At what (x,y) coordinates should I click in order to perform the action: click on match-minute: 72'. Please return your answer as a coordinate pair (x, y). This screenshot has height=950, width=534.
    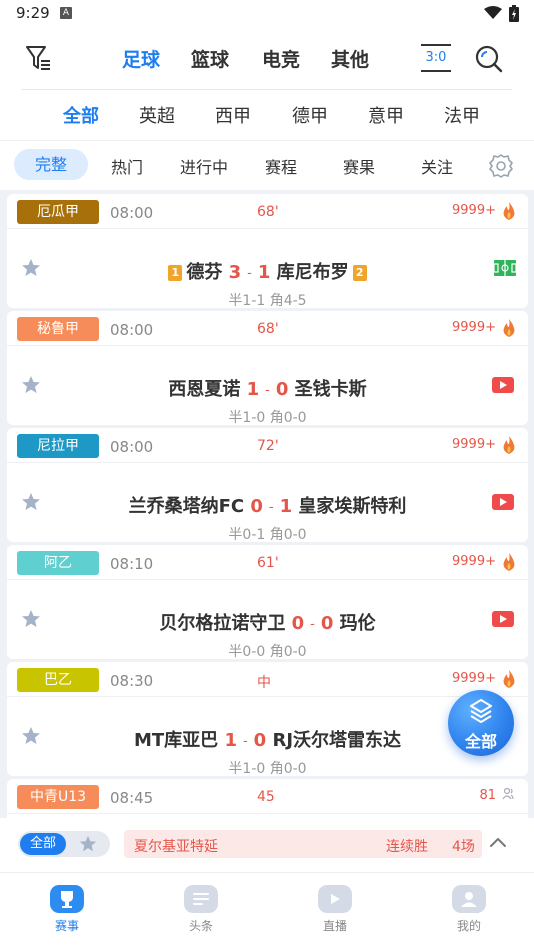
    Looking at the image, I should click on (268, 446).